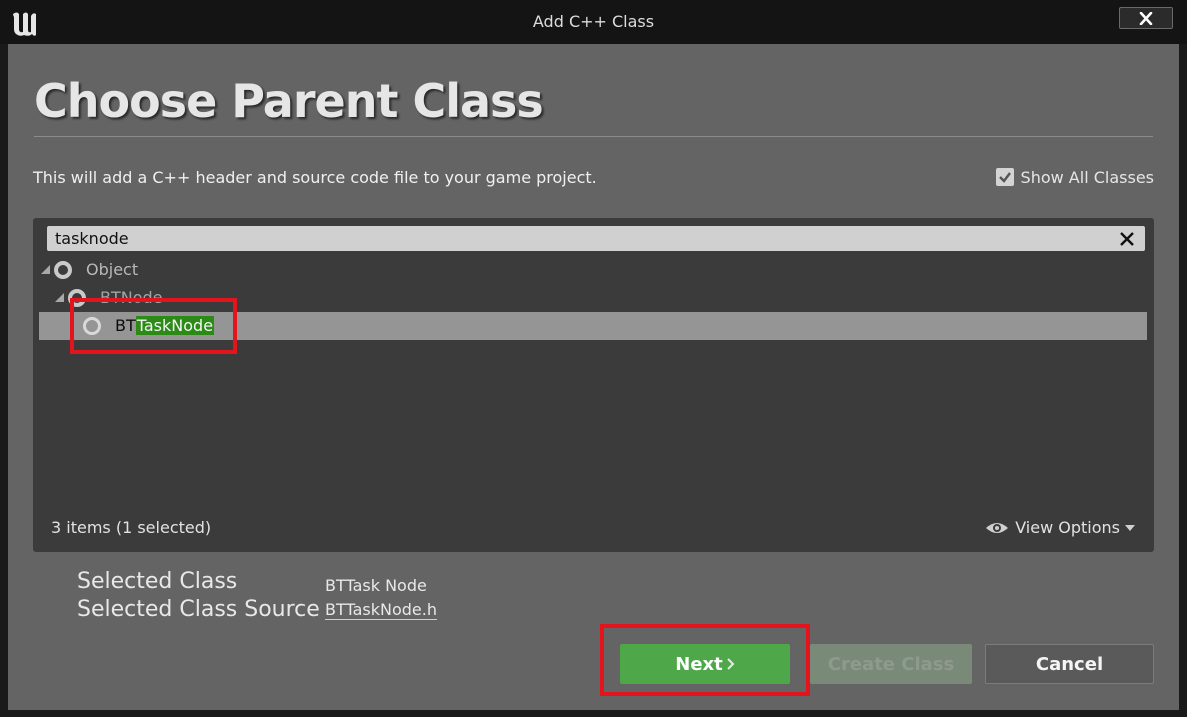  I want to click on heading-divider, so click(593, 136).